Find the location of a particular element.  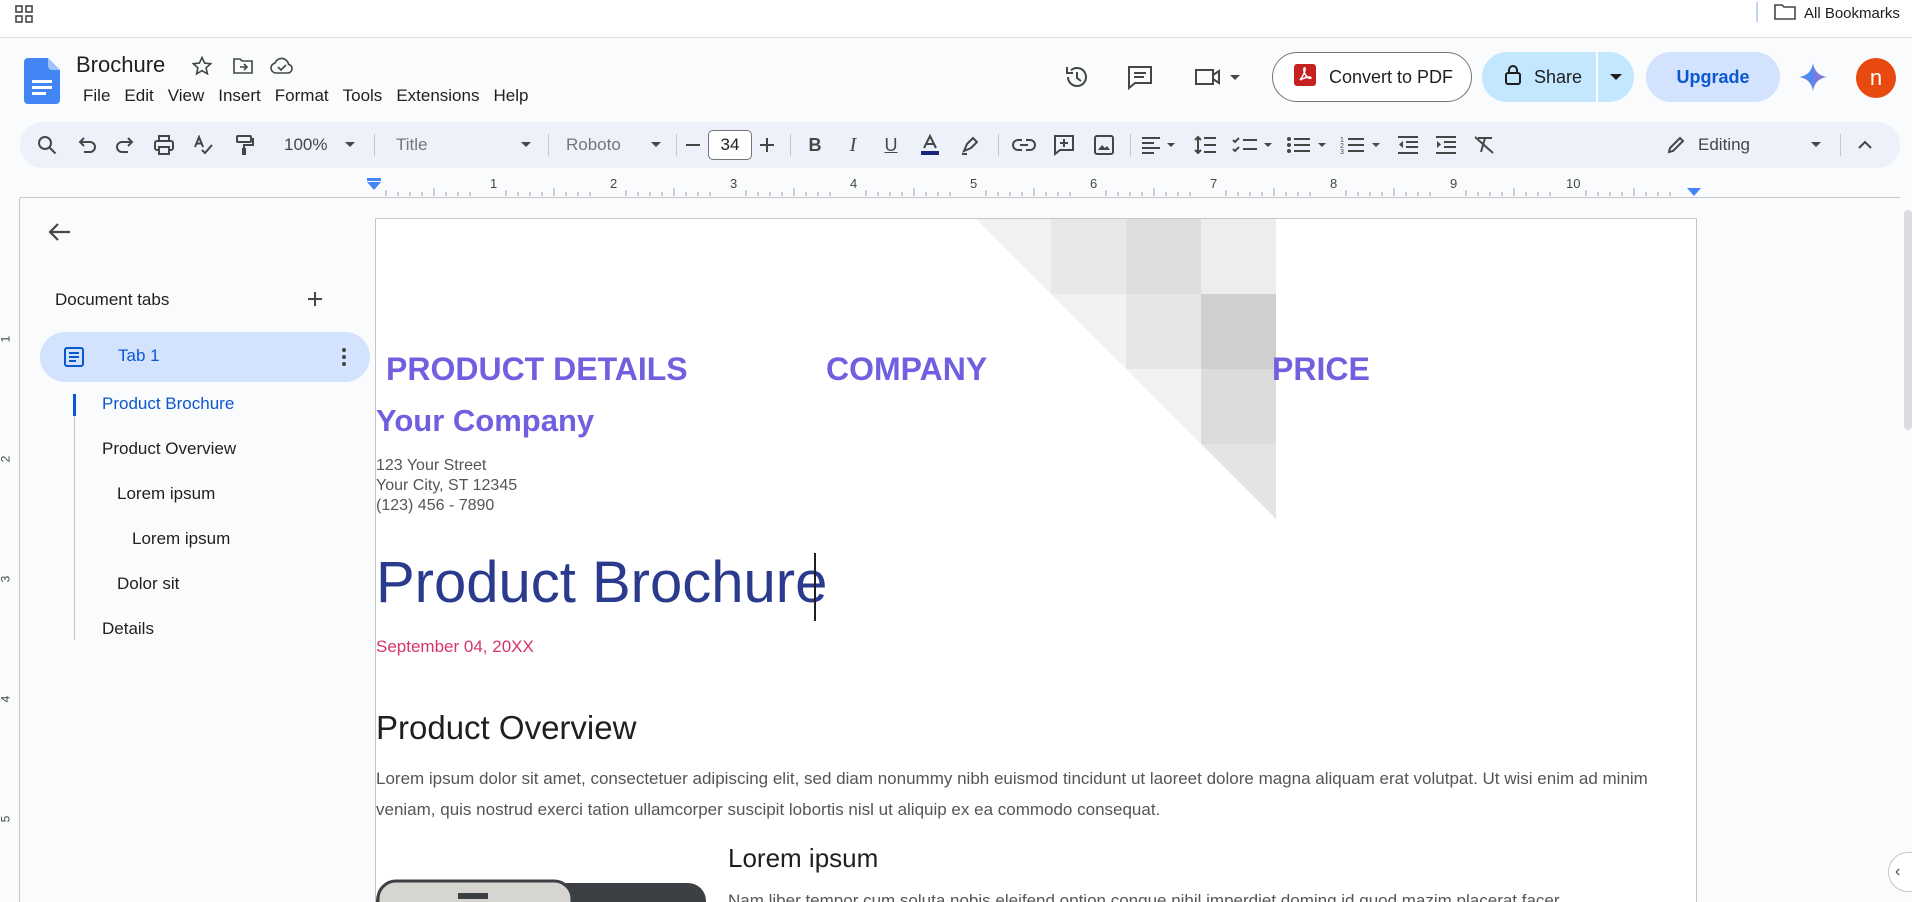

meet-video-icon is located at coordinates (1218, 77).